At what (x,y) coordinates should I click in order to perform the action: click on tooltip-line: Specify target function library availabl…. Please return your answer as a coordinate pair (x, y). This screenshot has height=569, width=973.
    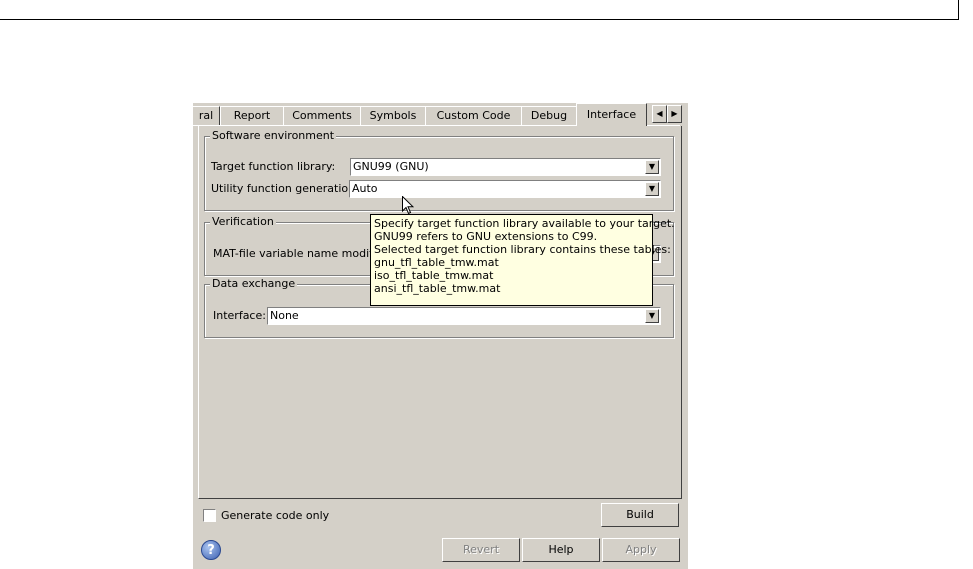
    Looking at the image, I should click on (524, 223).